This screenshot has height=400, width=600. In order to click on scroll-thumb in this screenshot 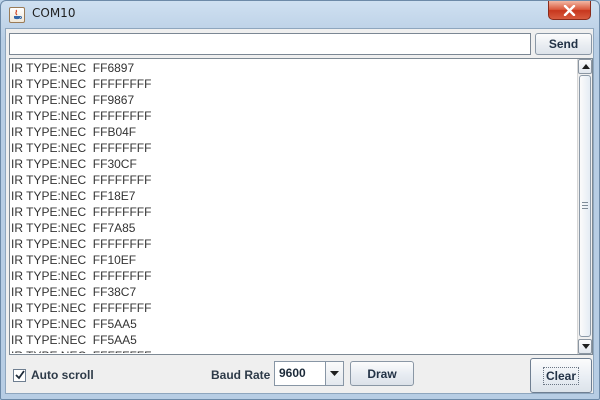, I will do `click(585, 206)`.